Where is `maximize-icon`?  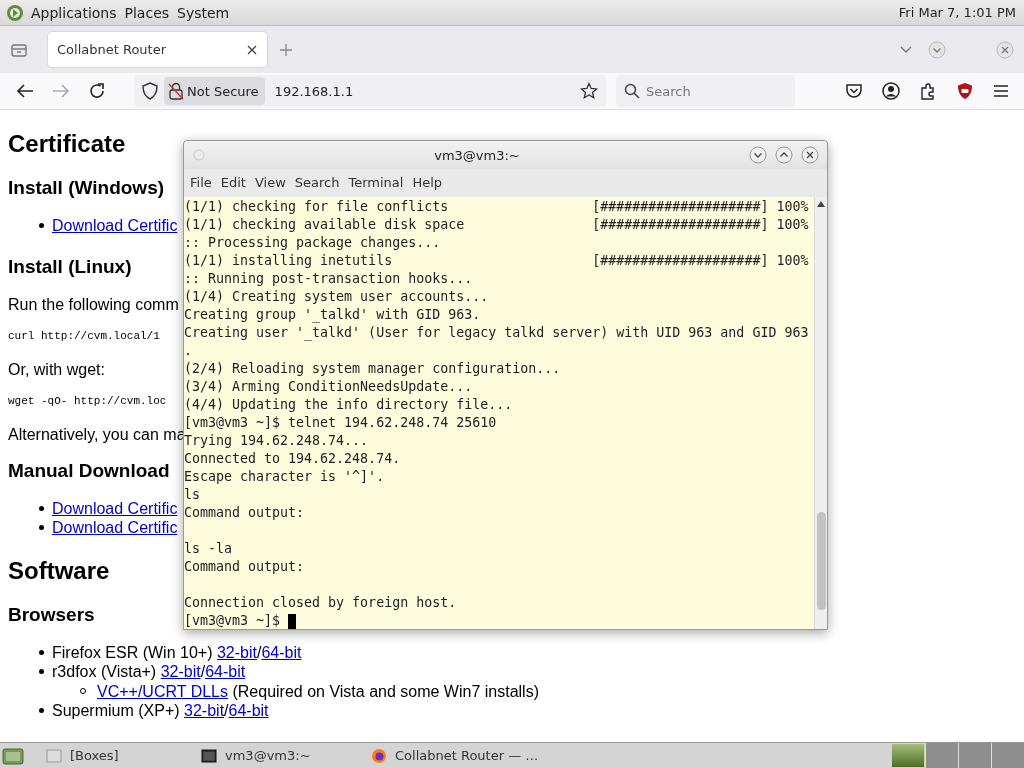 maximize-icon is located at coordinates (784, 155).